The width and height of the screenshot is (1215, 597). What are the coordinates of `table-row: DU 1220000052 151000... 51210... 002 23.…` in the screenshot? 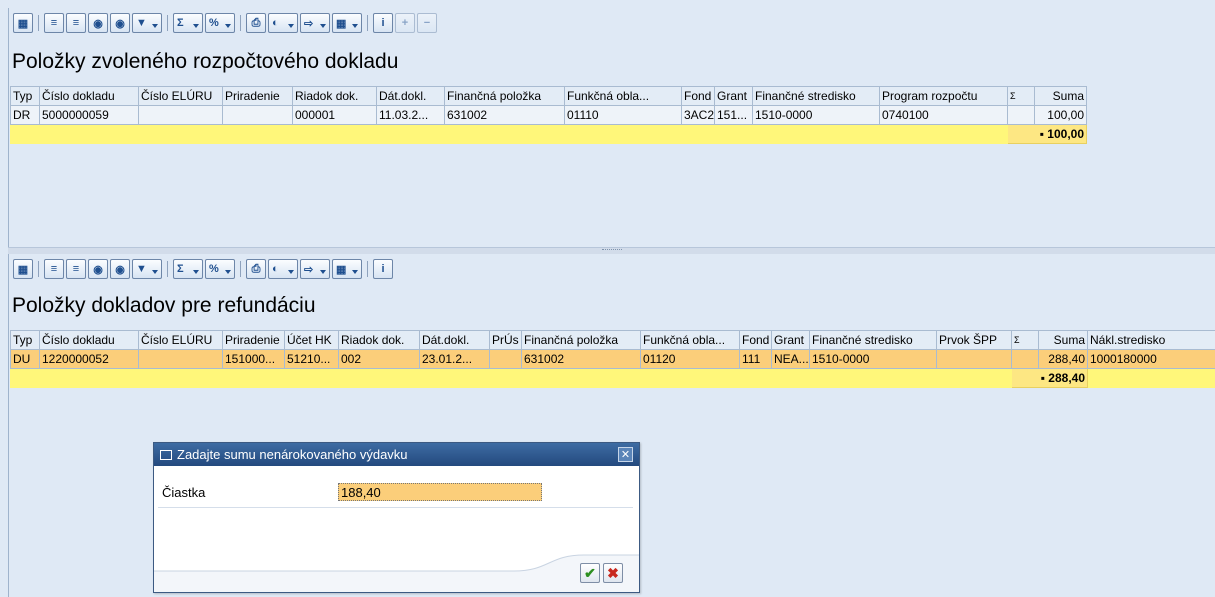 It's located at (612, 359).